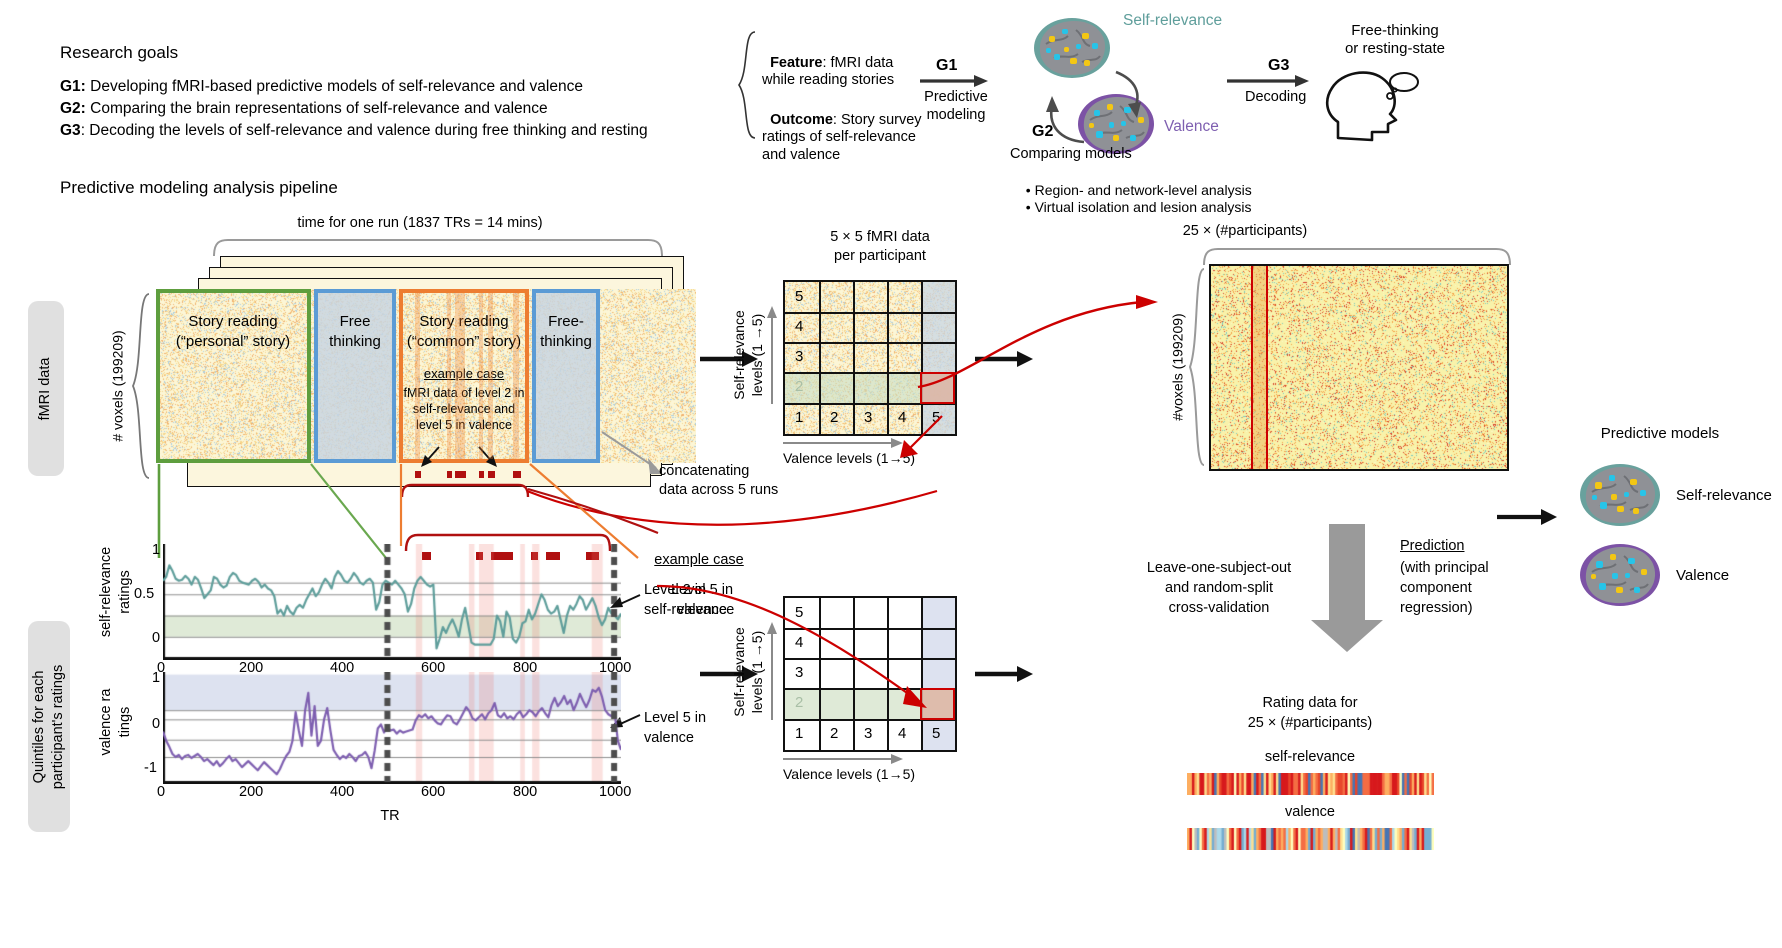  What do you see at coordinates (464, 376) in the screenshot?
I see `highlight-stripes-fmri` at bounding box center [464, 376].